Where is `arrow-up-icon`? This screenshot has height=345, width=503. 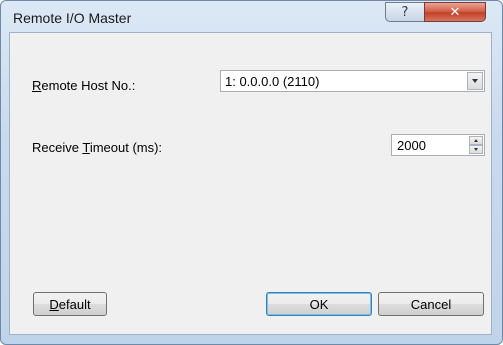 arrow-up-icon is located at coordinates (476, 140).